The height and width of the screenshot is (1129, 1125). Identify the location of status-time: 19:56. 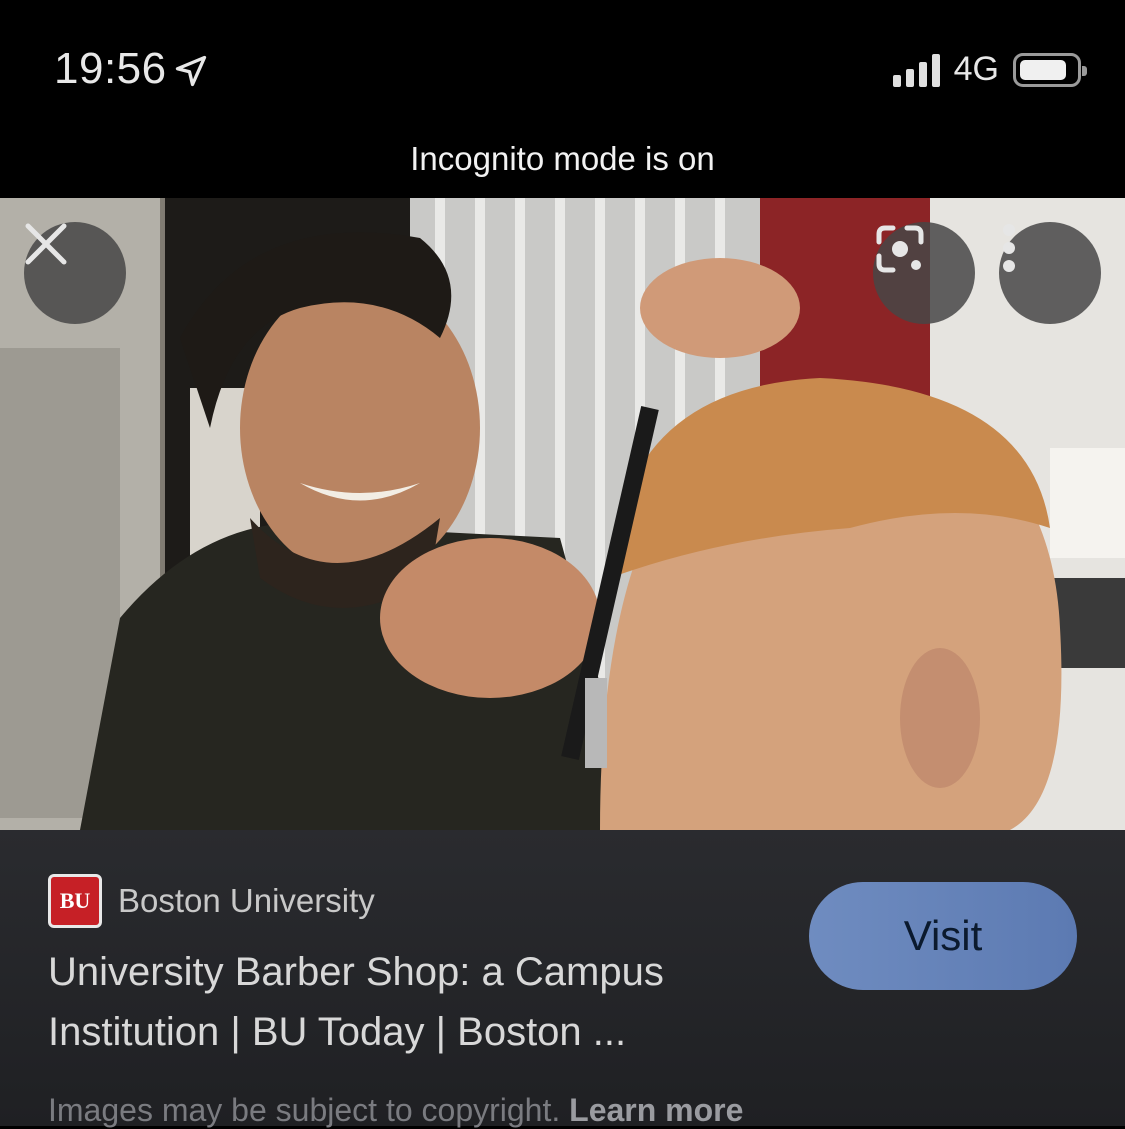
(131, 69).